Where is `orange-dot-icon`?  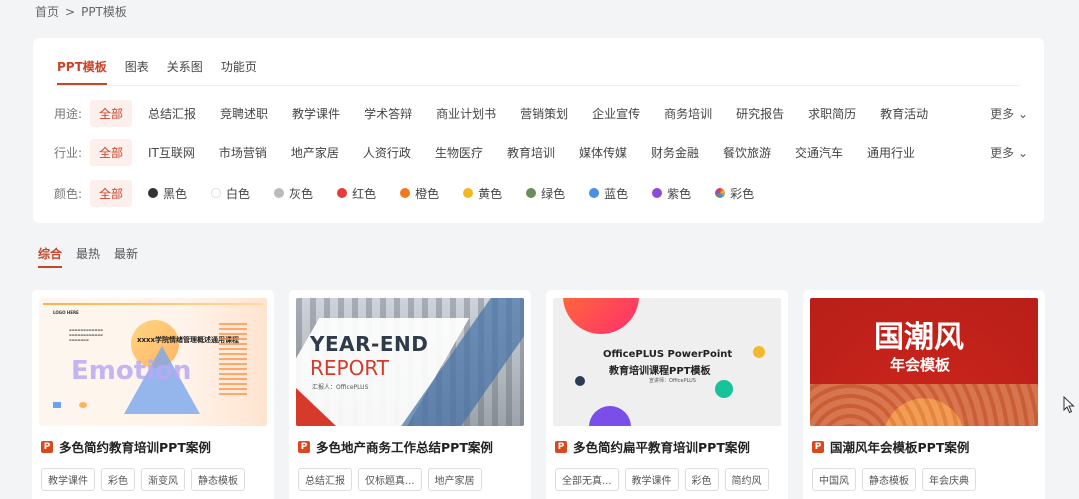
orange-dot-icon is located at coordinates (405, 193).